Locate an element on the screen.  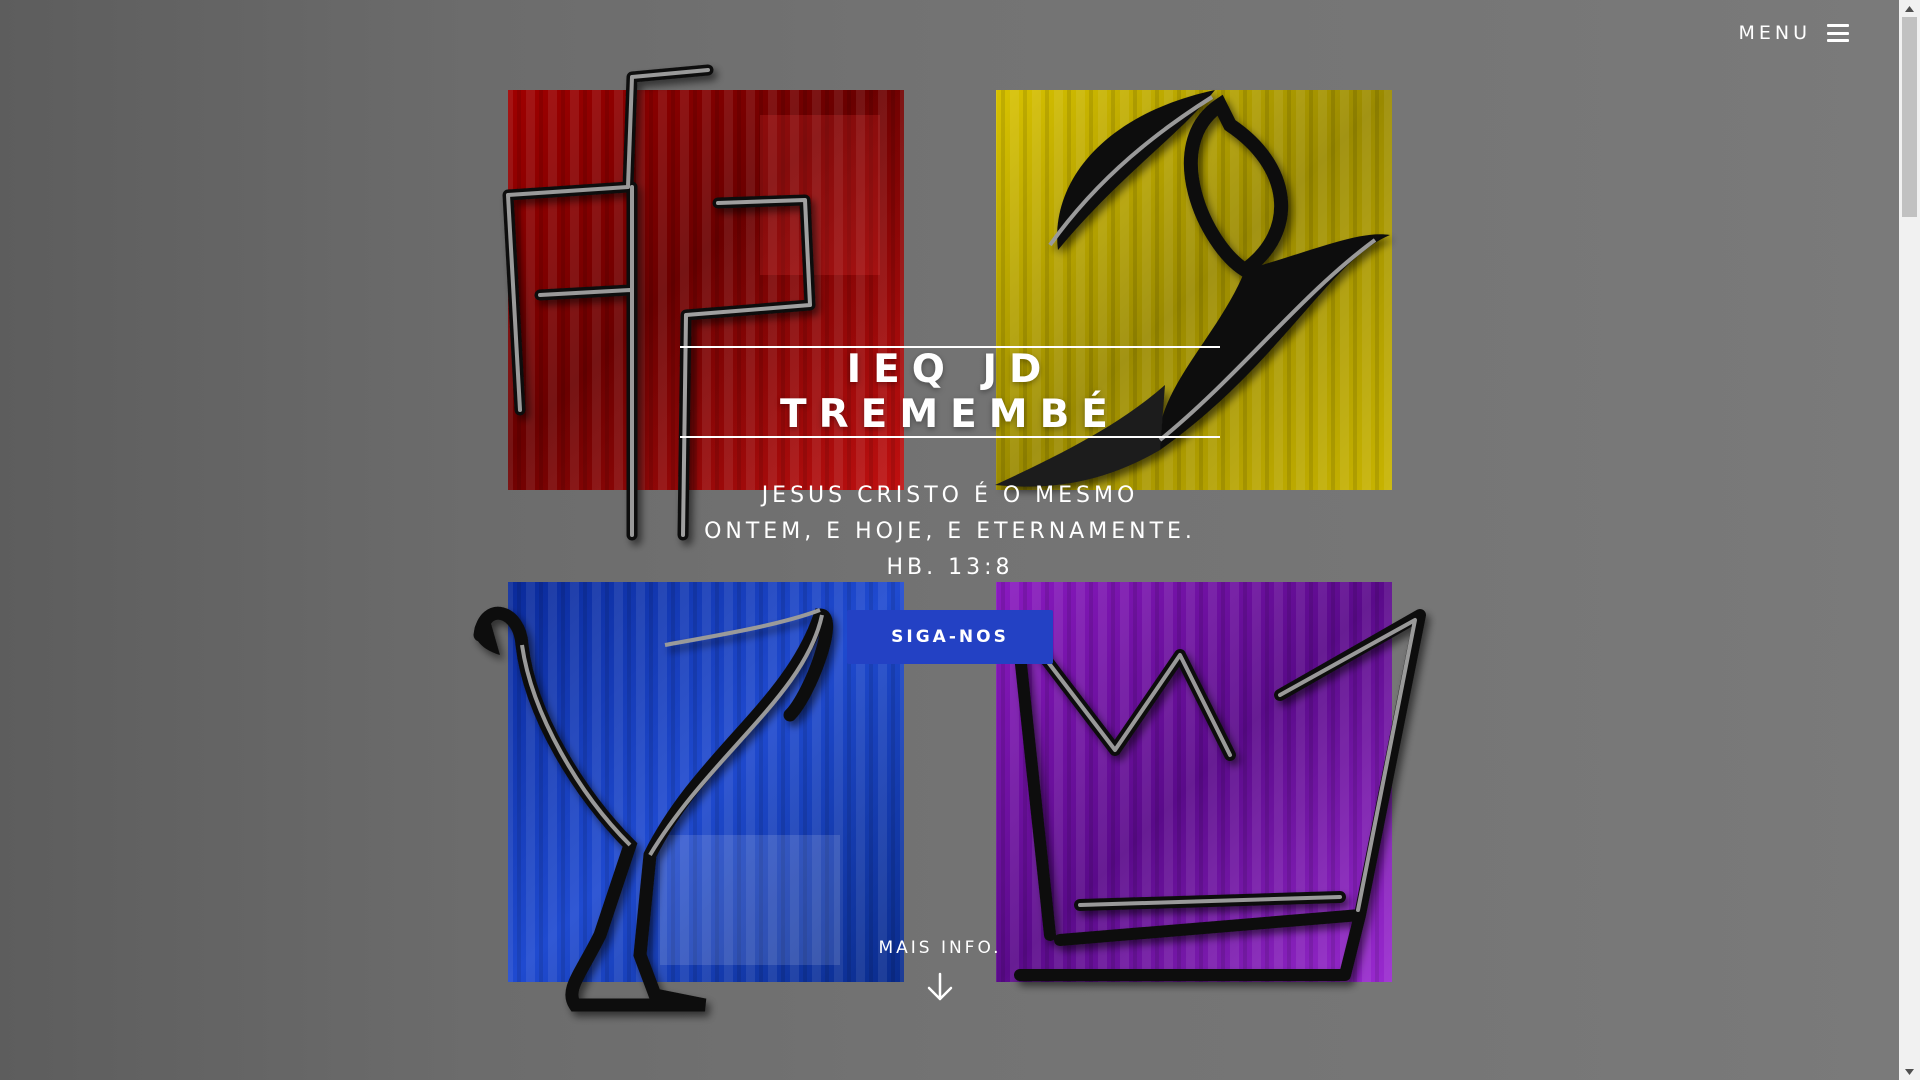
menu-button: MENU is located at coordinates (1793, 33).